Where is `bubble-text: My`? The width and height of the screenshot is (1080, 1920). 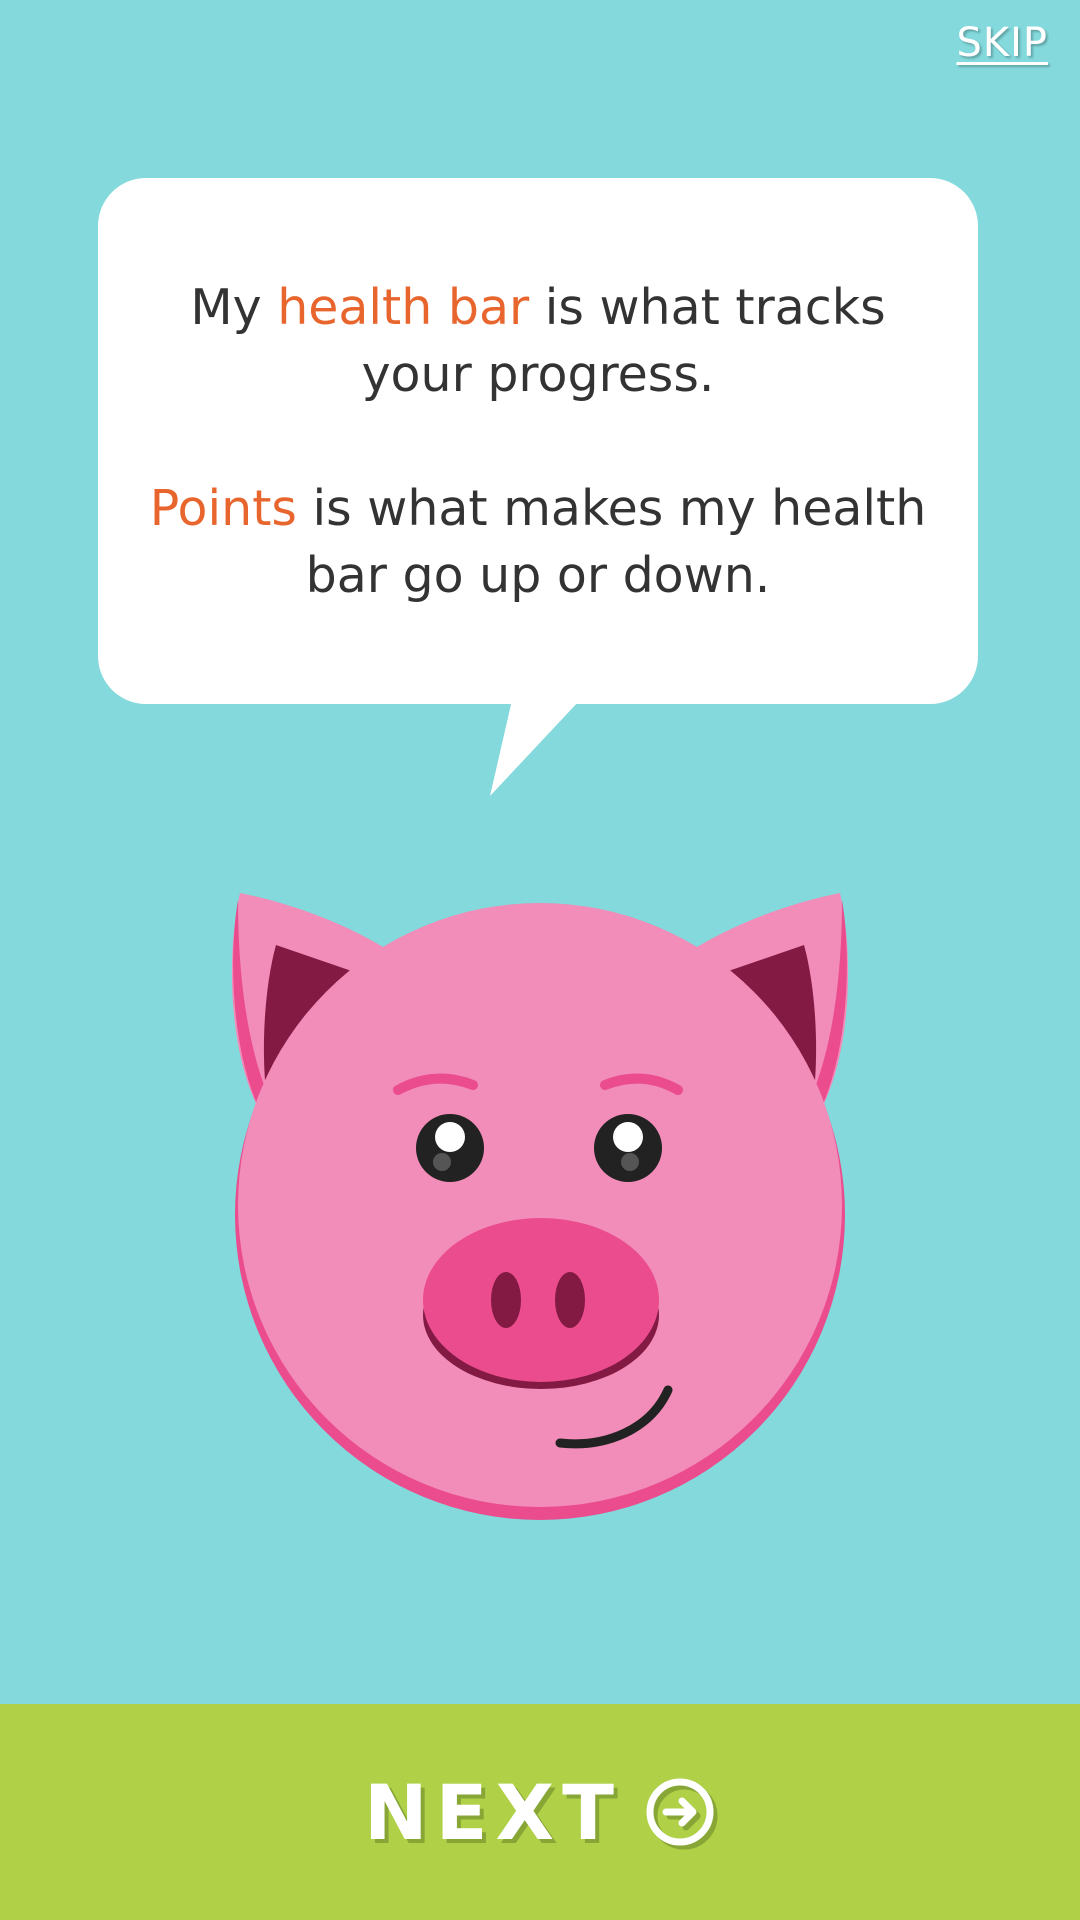
bubble-text: My is located at coordinates (234, 307).